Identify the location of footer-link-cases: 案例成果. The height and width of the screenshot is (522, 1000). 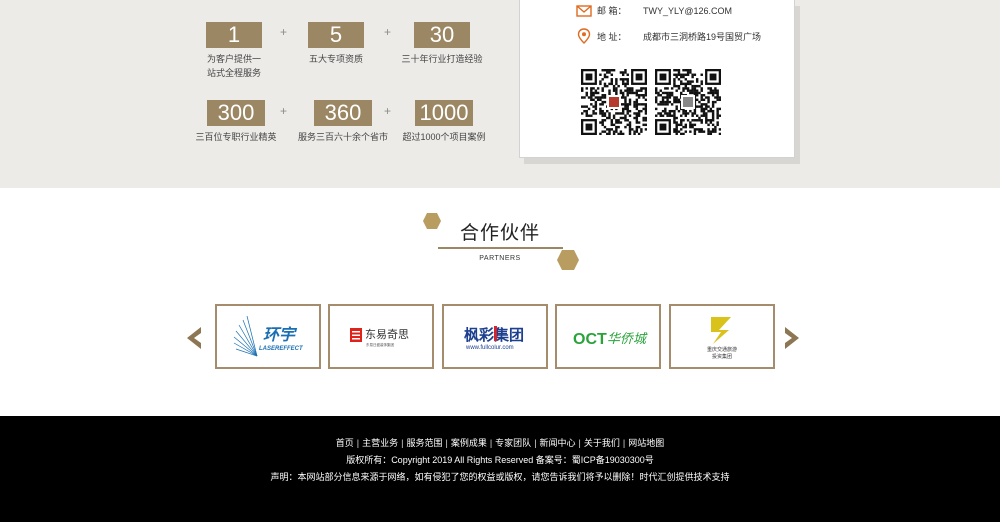
(469, 443).